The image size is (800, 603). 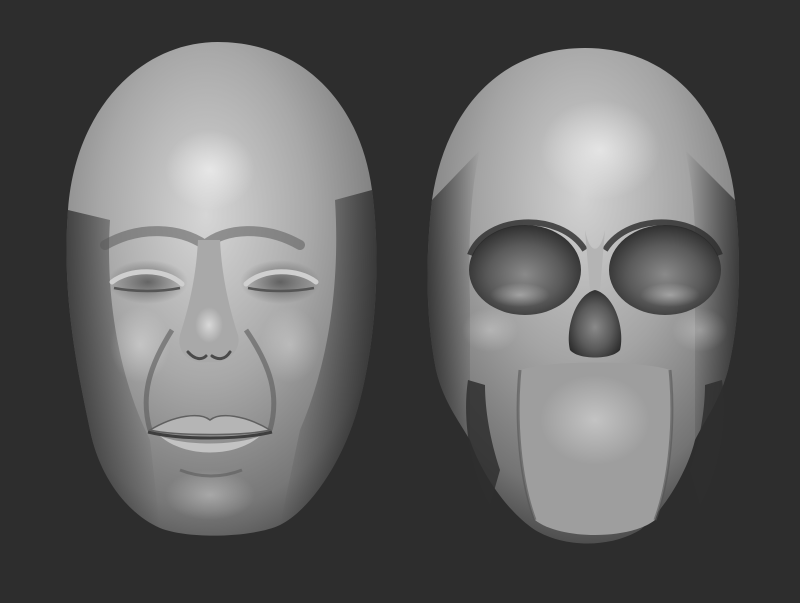 What do you see at coordinates (600, 150) in the screenshot?
I see `cranium-highlight` at bounding box center [600, 150].